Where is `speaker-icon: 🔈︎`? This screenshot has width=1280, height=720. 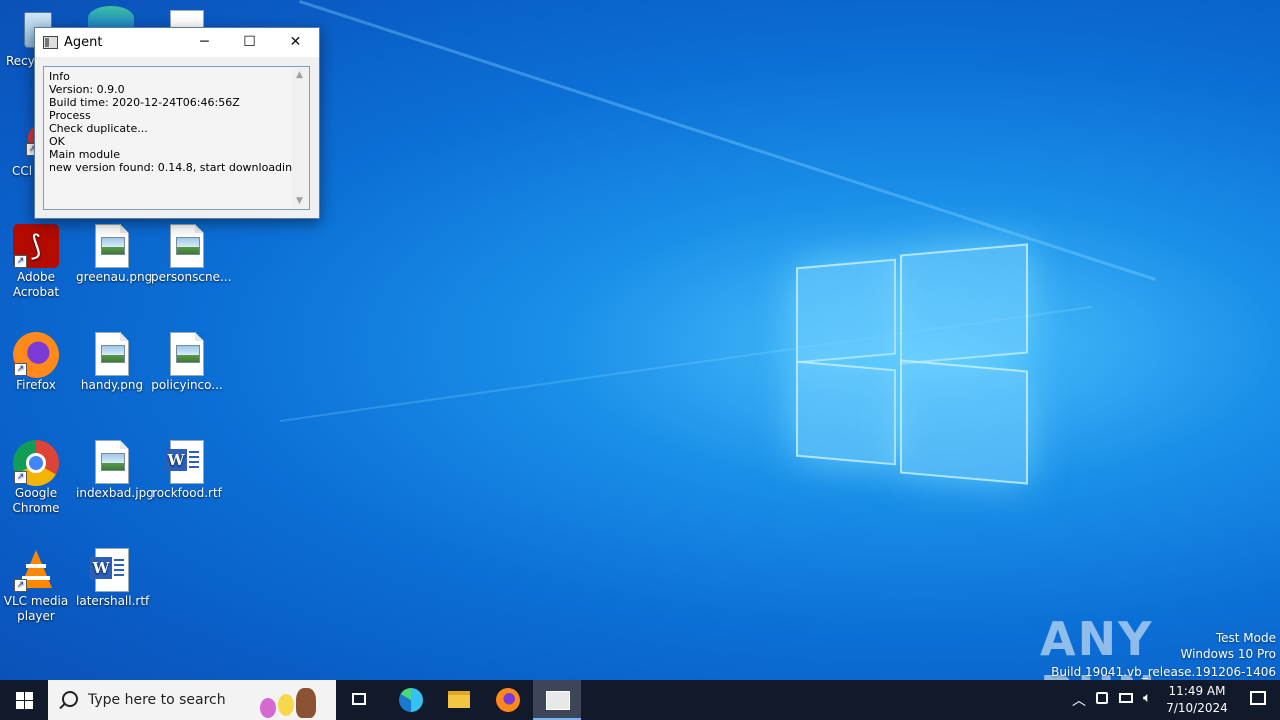 speaker-icon: 🔈︎ is located at coordinates (1147, 698).